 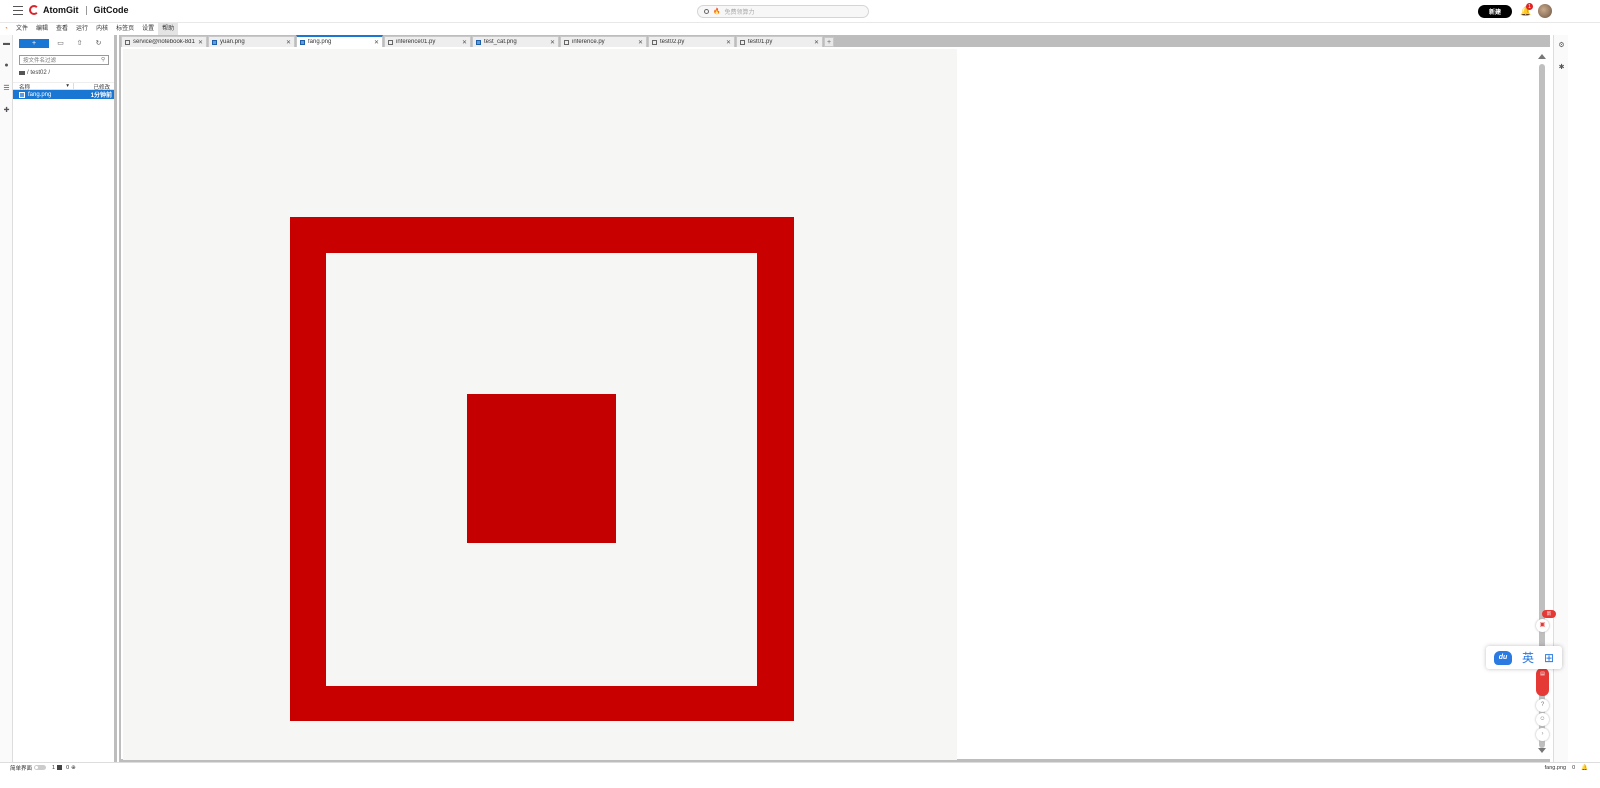 I want to click on upload-icon: ⇧, so click(x=79, y=43).